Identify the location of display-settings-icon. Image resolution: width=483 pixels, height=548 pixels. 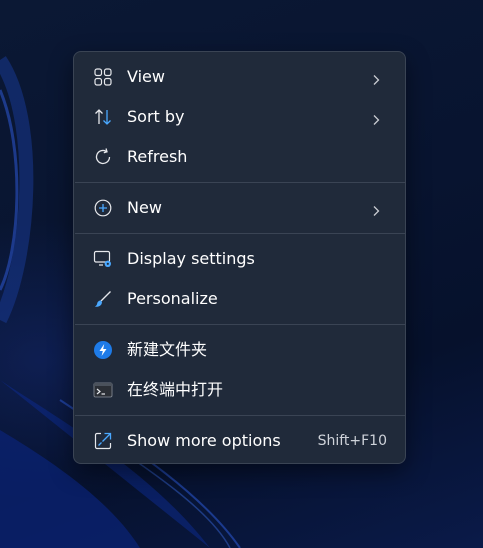
(103, 259).